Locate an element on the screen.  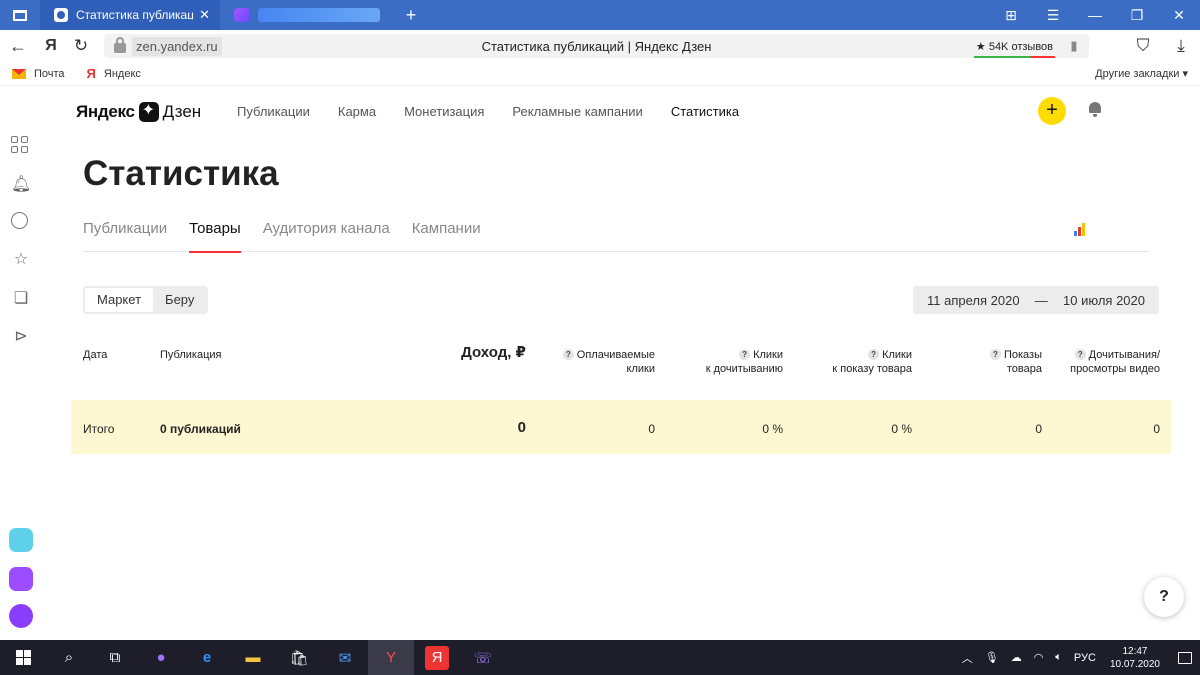
other-bookmarks-menu: Другие закладки ▾ is located at coordinates (1141, 73).